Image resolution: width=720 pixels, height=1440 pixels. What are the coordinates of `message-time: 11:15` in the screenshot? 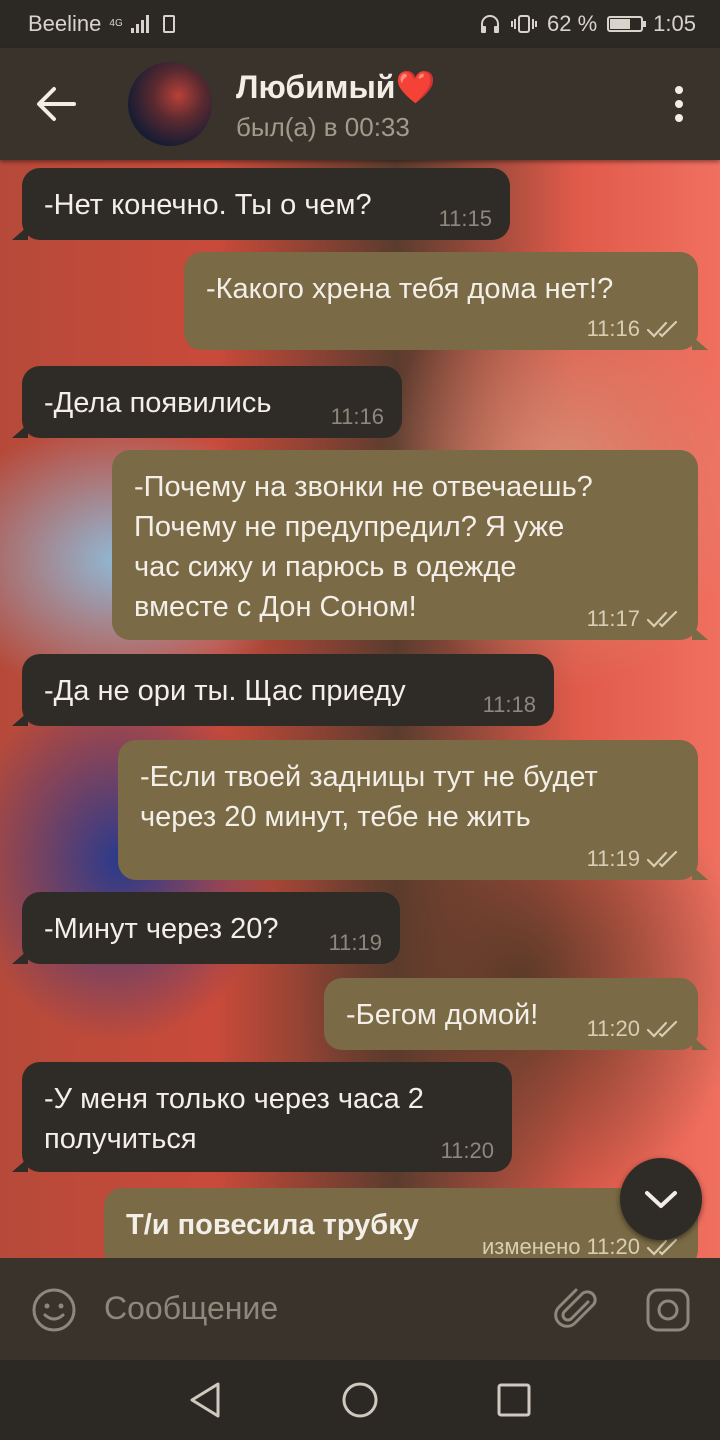 It's located at (465, 218).